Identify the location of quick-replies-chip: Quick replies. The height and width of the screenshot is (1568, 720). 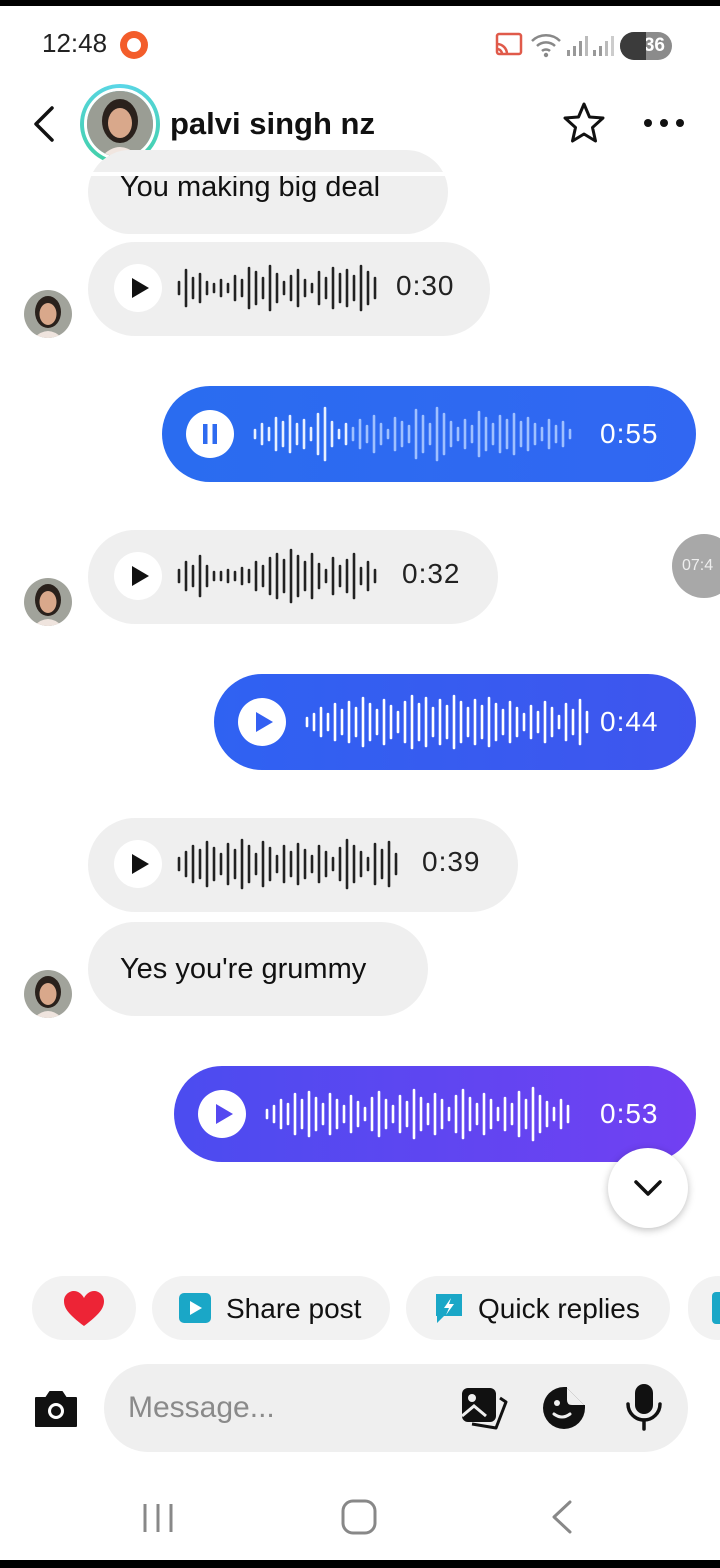
(538, 1308).